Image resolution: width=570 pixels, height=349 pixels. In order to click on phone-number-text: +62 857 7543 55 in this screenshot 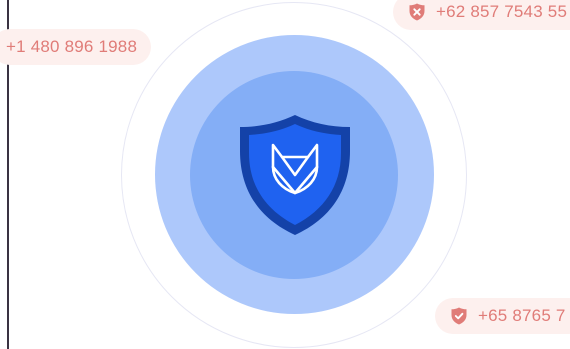, I will do `click(502, 11)`.